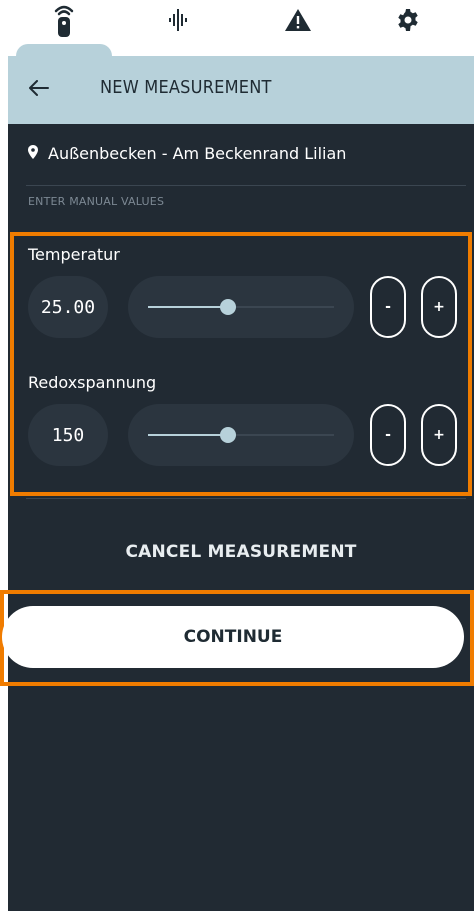 The height and width of the screenshot is (911, 474). I want to click on arrow-left-icon, so click(39, 90).